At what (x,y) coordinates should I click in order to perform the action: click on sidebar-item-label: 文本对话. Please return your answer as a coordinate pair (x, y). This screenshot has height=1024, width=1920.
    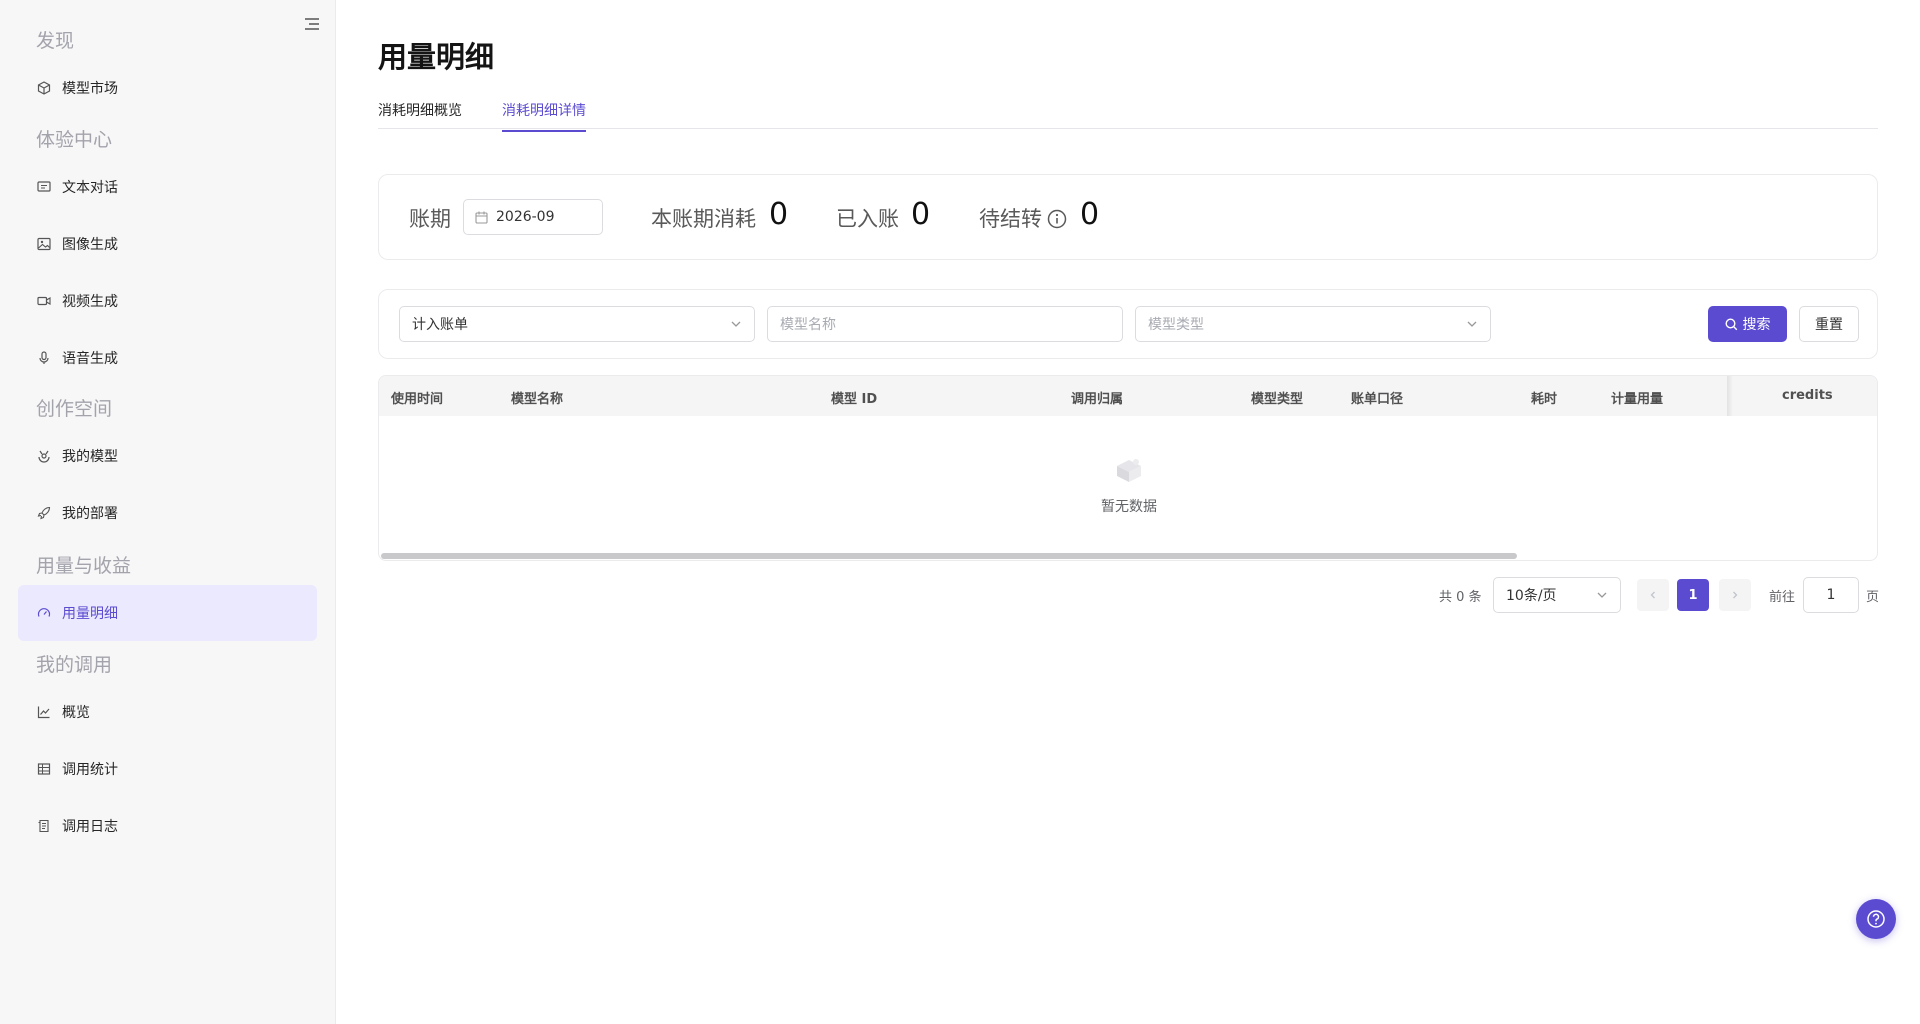
    Looking at the image, I should click on (90, 188).